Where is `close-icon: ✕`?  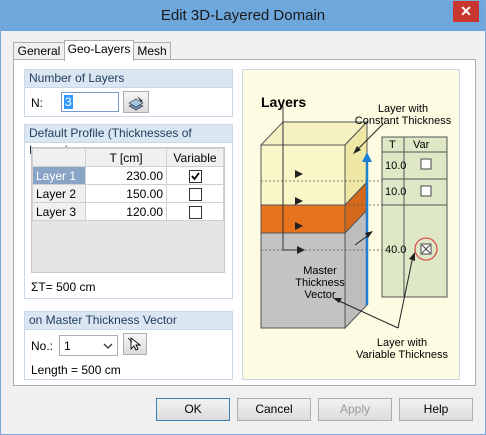 close-icon: ✕ is located at coordinates (466, 11).